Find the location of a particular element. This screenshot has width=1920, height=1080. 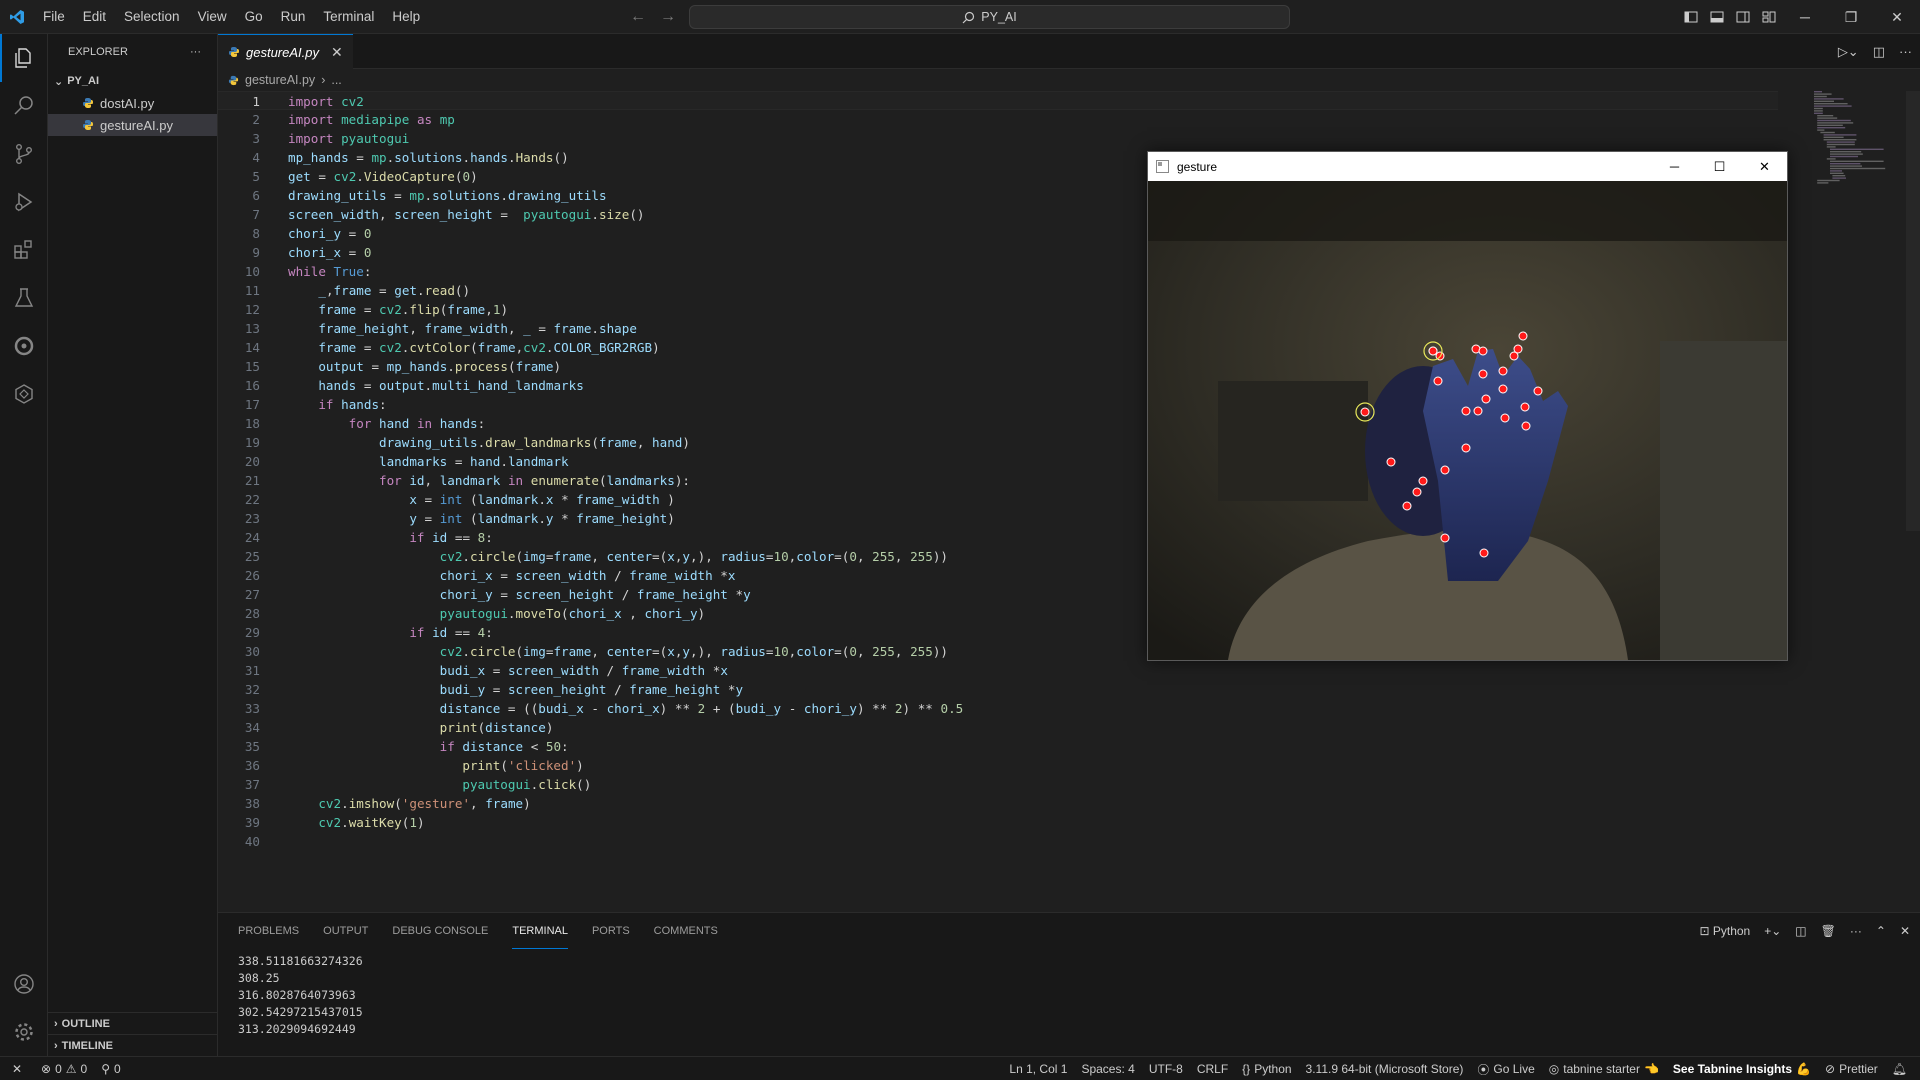

encoding: UTF-8 is located at coordinates (1166, 1068).